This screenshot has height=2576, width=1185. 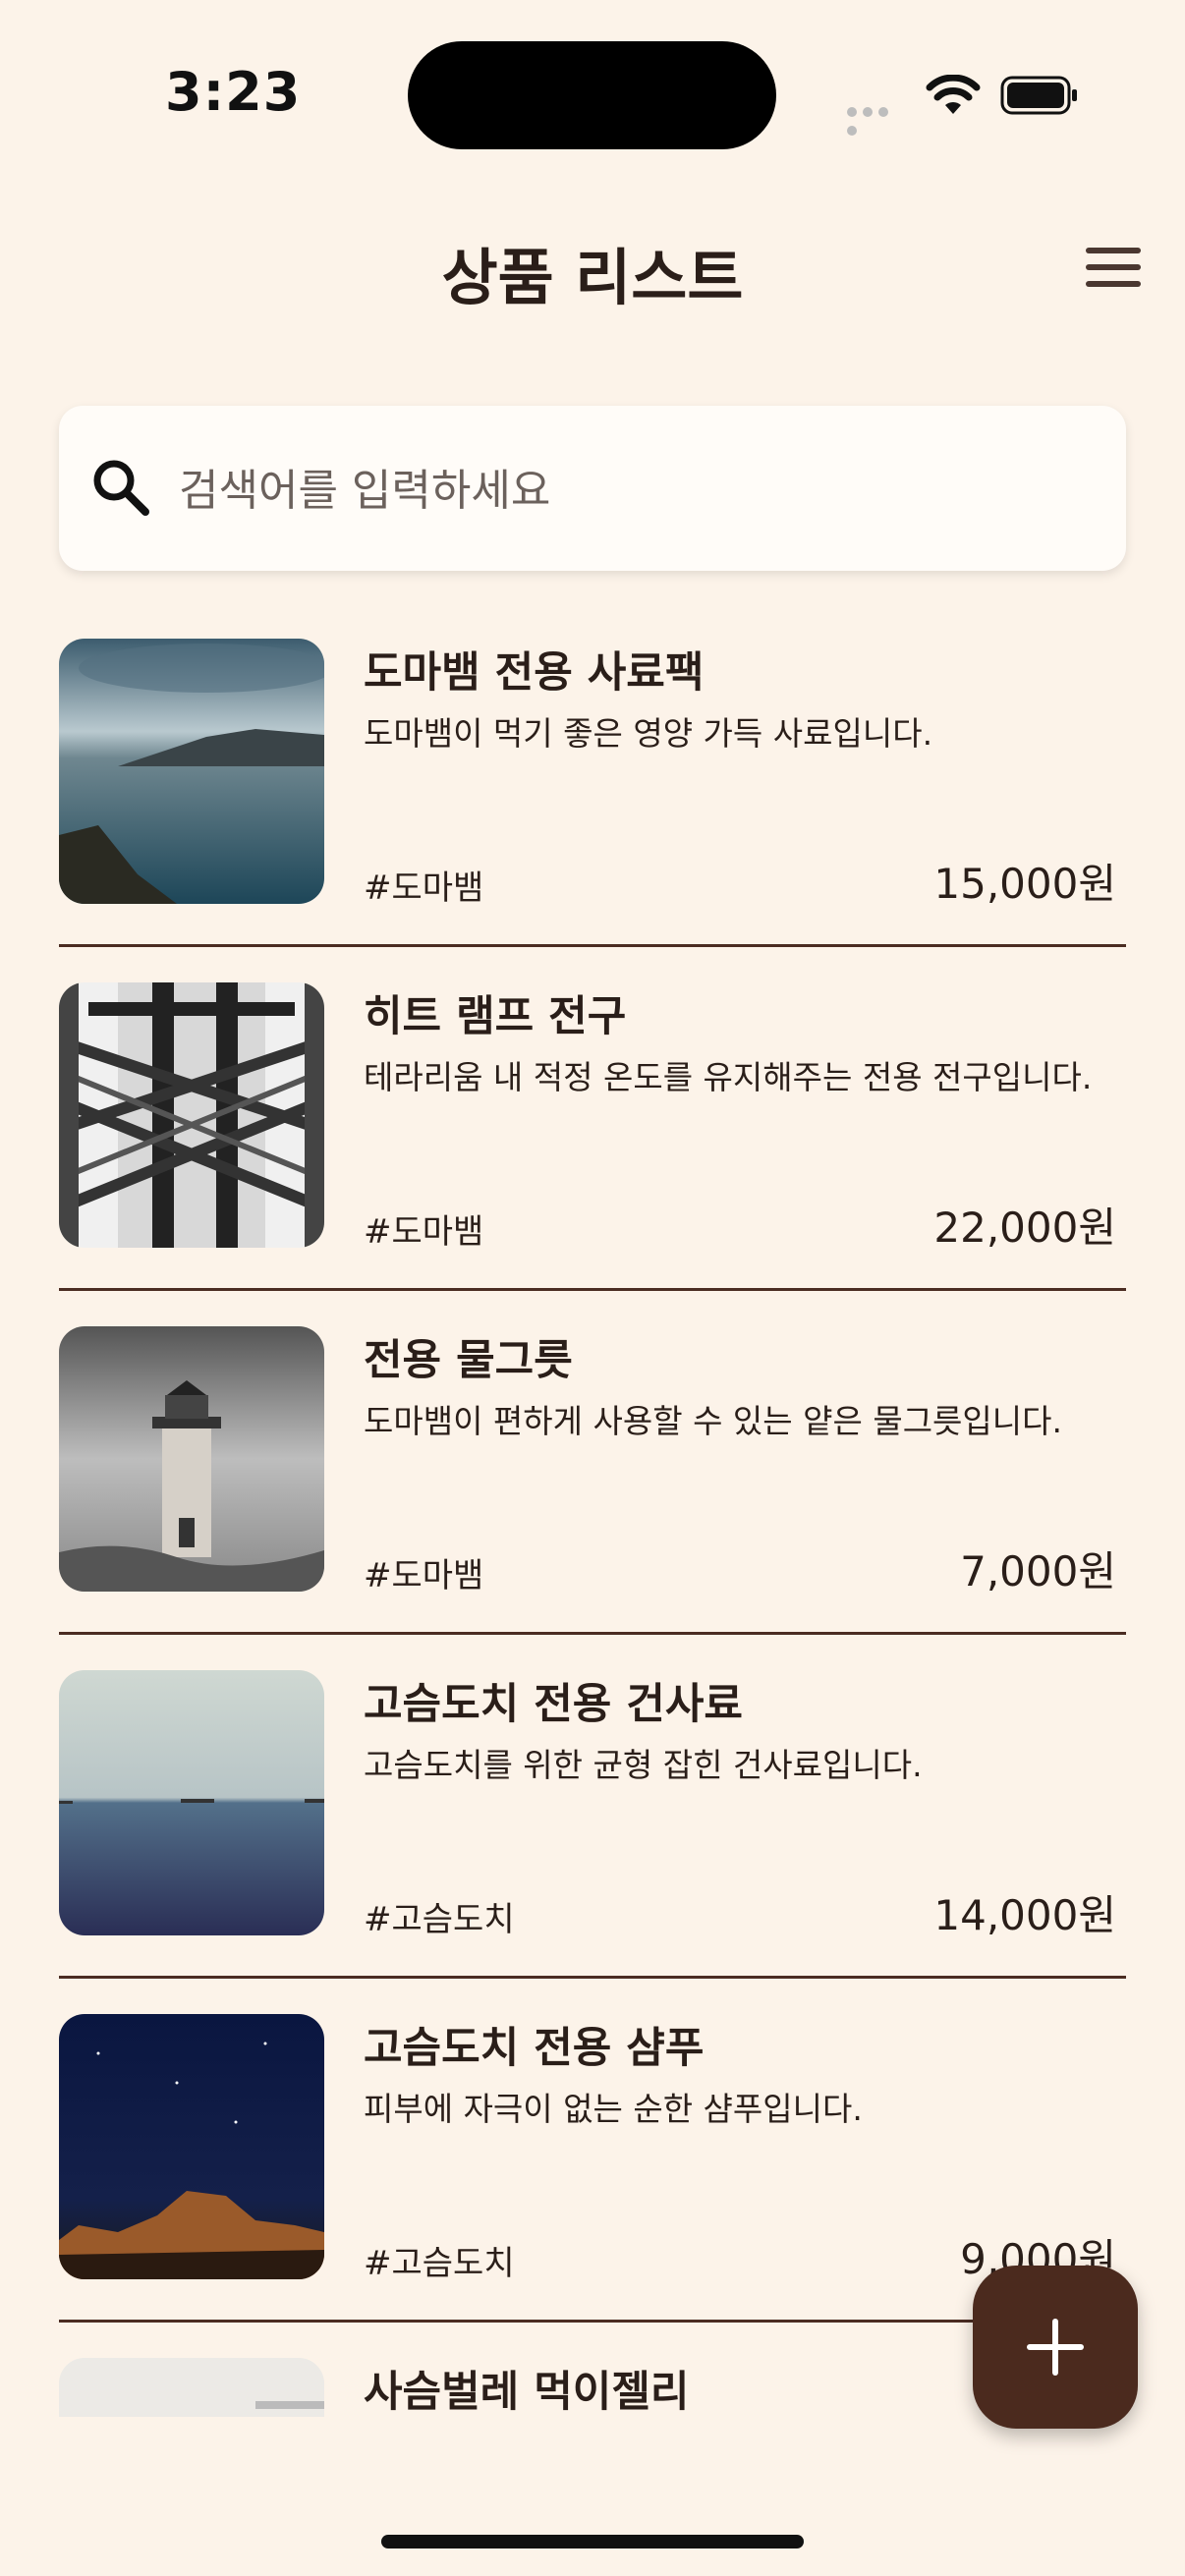 I want to click on product-price: 7,000원, so click(x=1038, y=1571).